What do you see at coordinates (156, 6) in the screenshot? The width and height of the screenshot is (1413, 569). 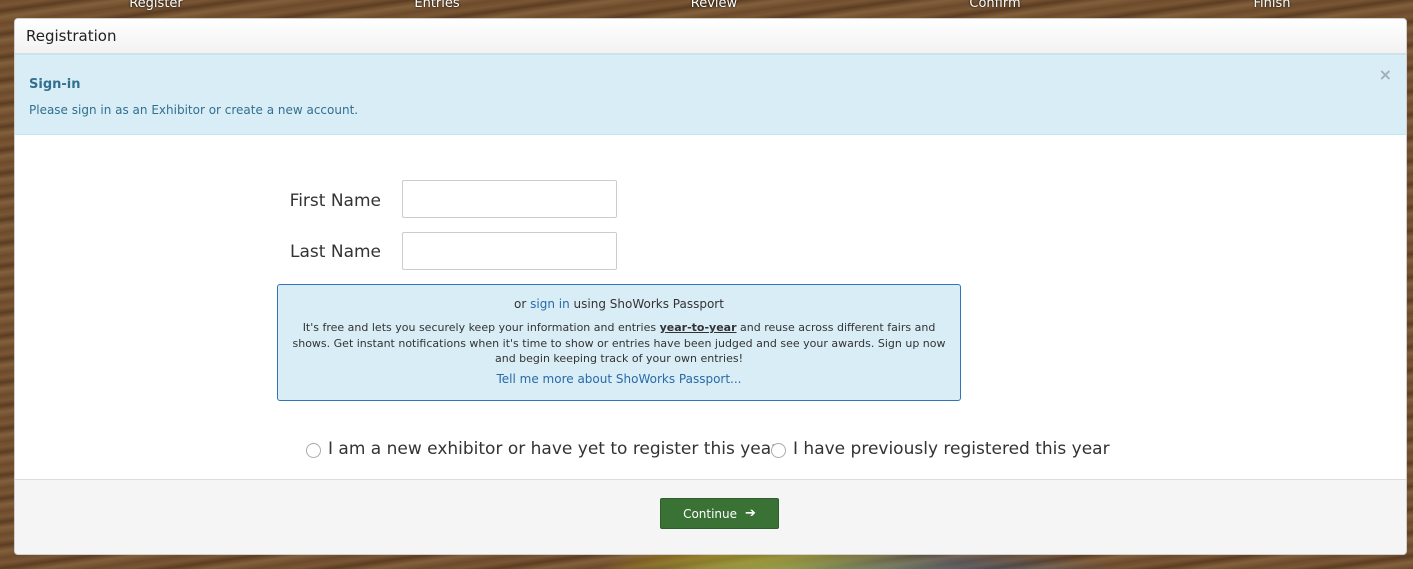 I see `step-register: Register` at bounding box center [156, 6].